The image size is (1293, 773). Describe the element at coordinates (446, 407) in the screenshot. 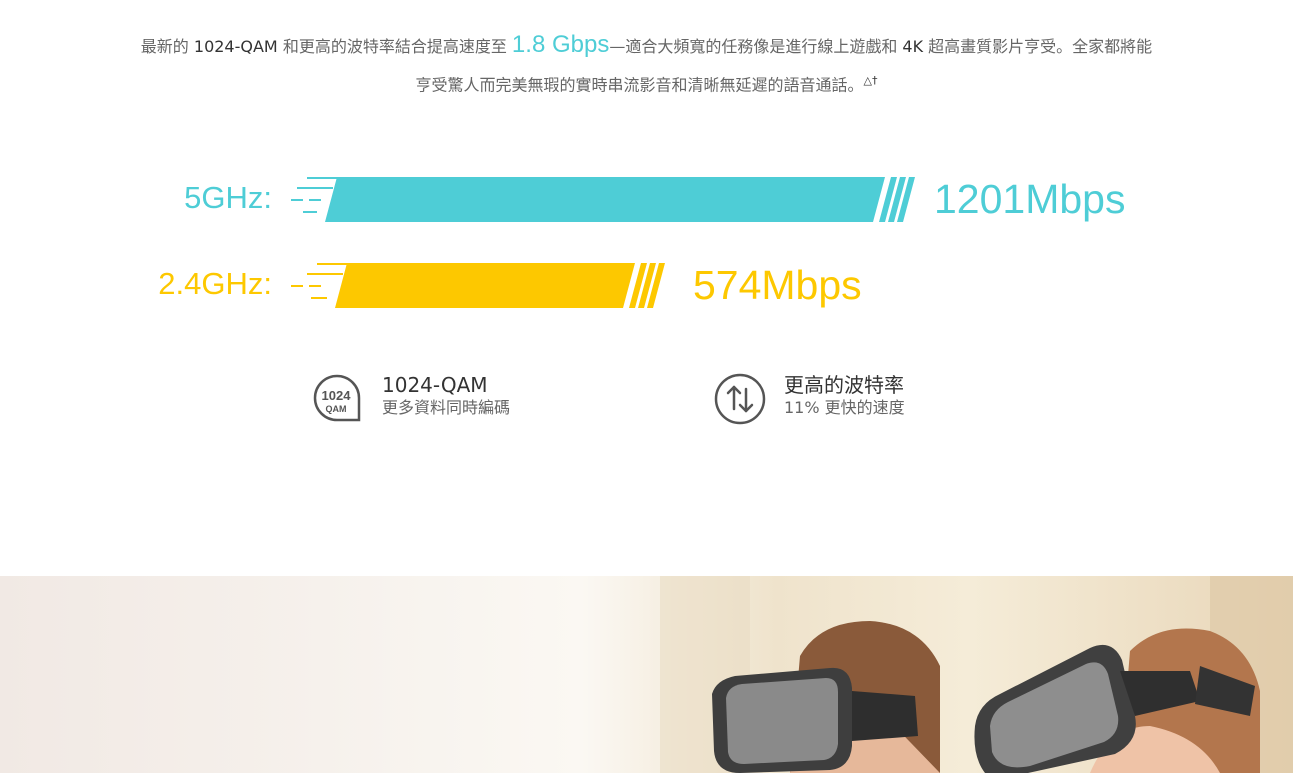

I see `feature-subtitle-qam: 更多資料同時編碼` at that location.